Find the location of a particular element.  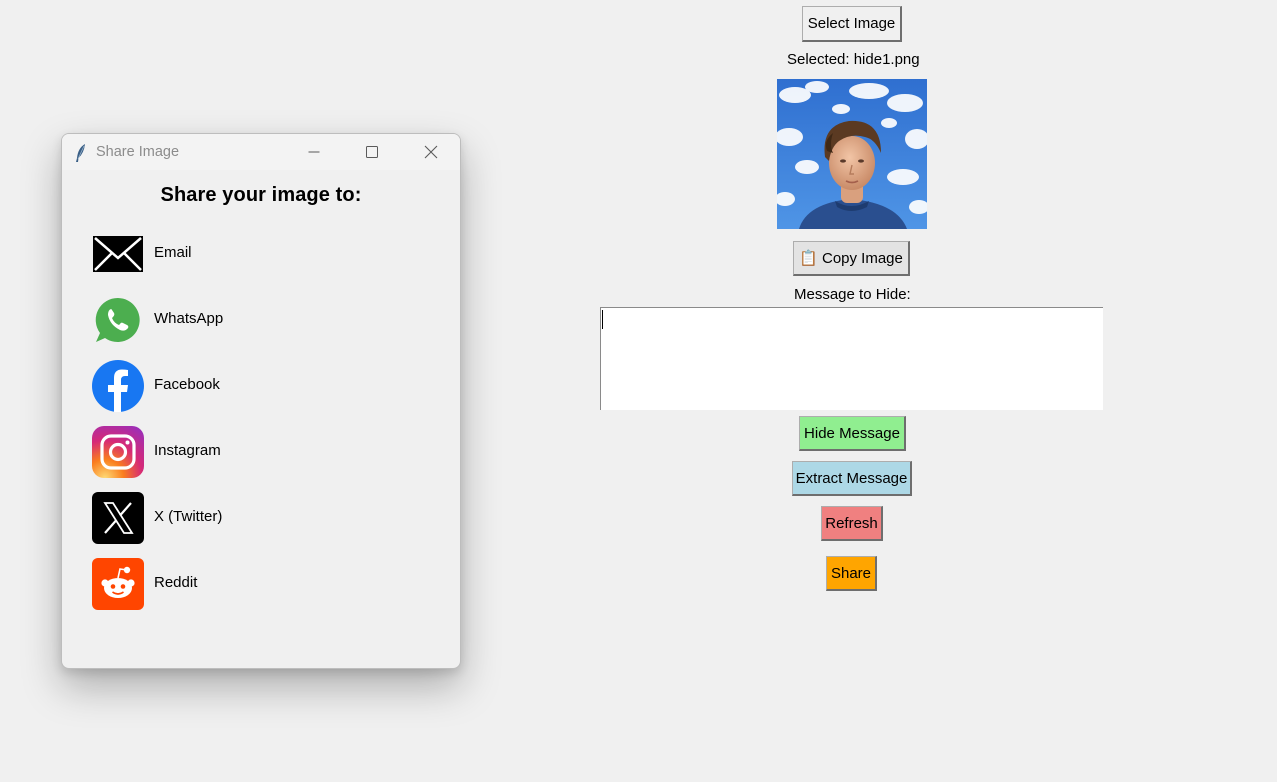

message-to-hide-label: Message to Hide: is located at coordinates (852, 294).